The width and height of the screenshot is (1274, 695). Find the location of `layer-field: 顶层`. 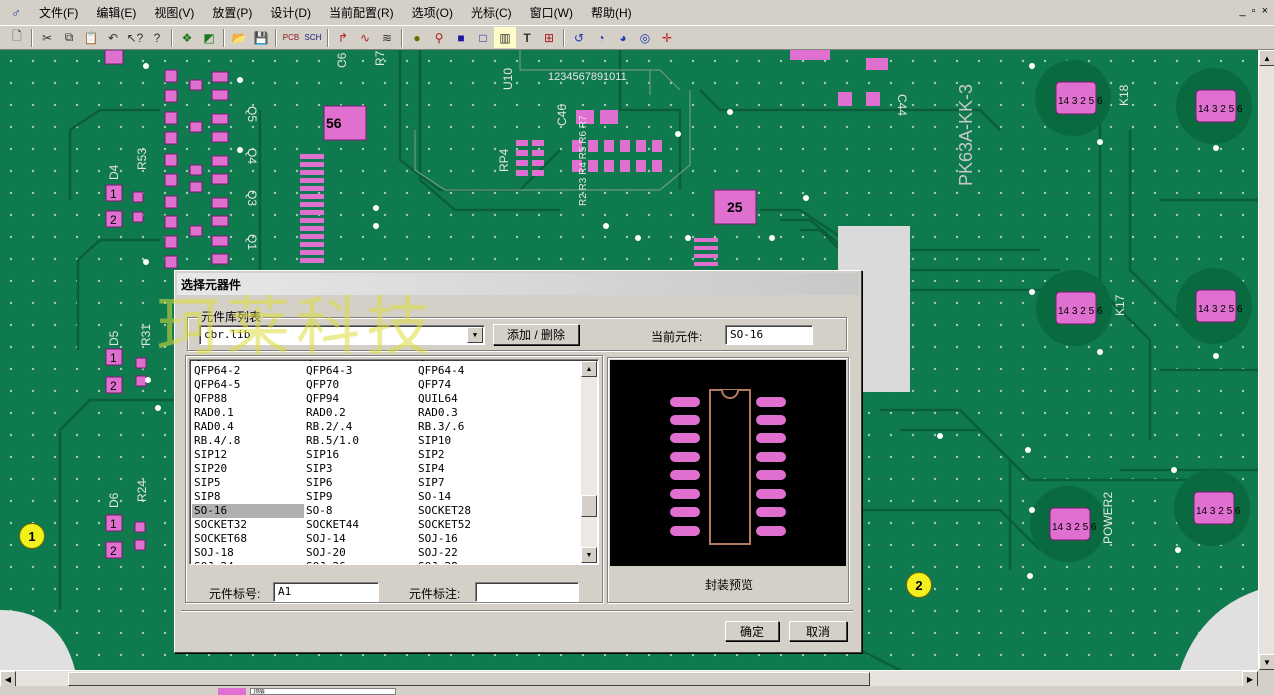

layer-field: 顶层 is located at coordinates (323, 691).